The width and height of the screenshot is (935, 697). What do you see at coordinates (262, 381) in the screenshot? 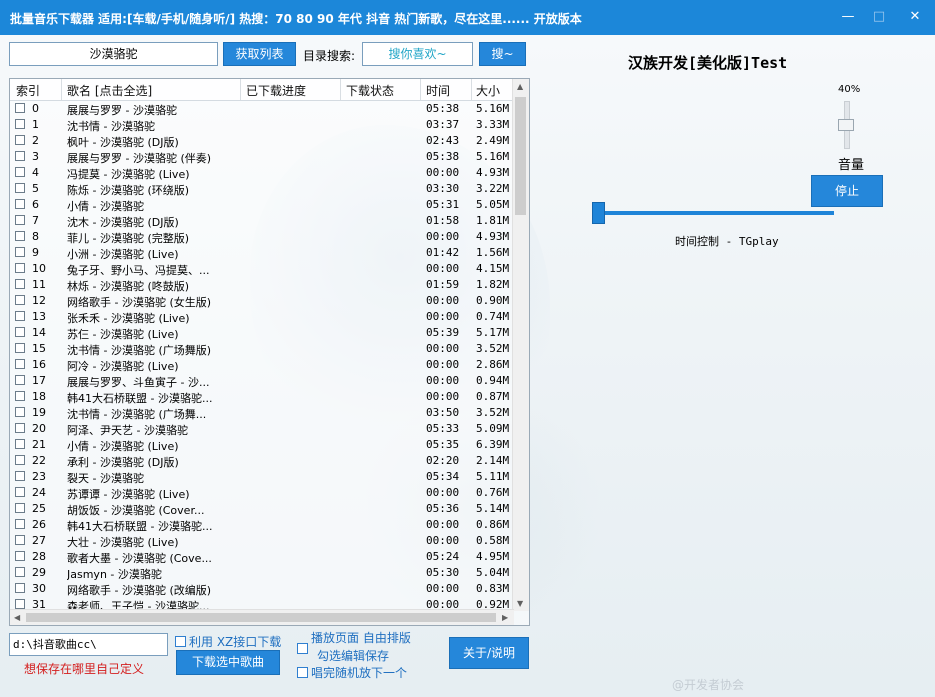
I see `table-row: 17 展展与罗罗、斗鱼寅子 - 沙... 00:00 0.94M` at bounding box center [262, 381].